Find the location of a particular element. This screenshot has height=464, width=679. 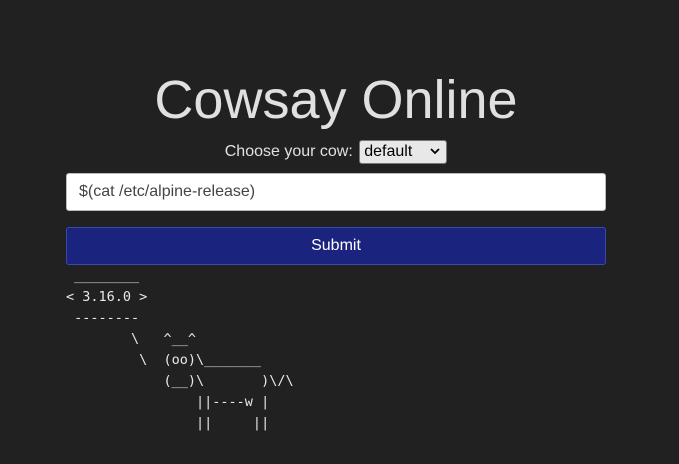

message-input: $(cat /etc/alpine-release) is located at coordinates (336, 192).